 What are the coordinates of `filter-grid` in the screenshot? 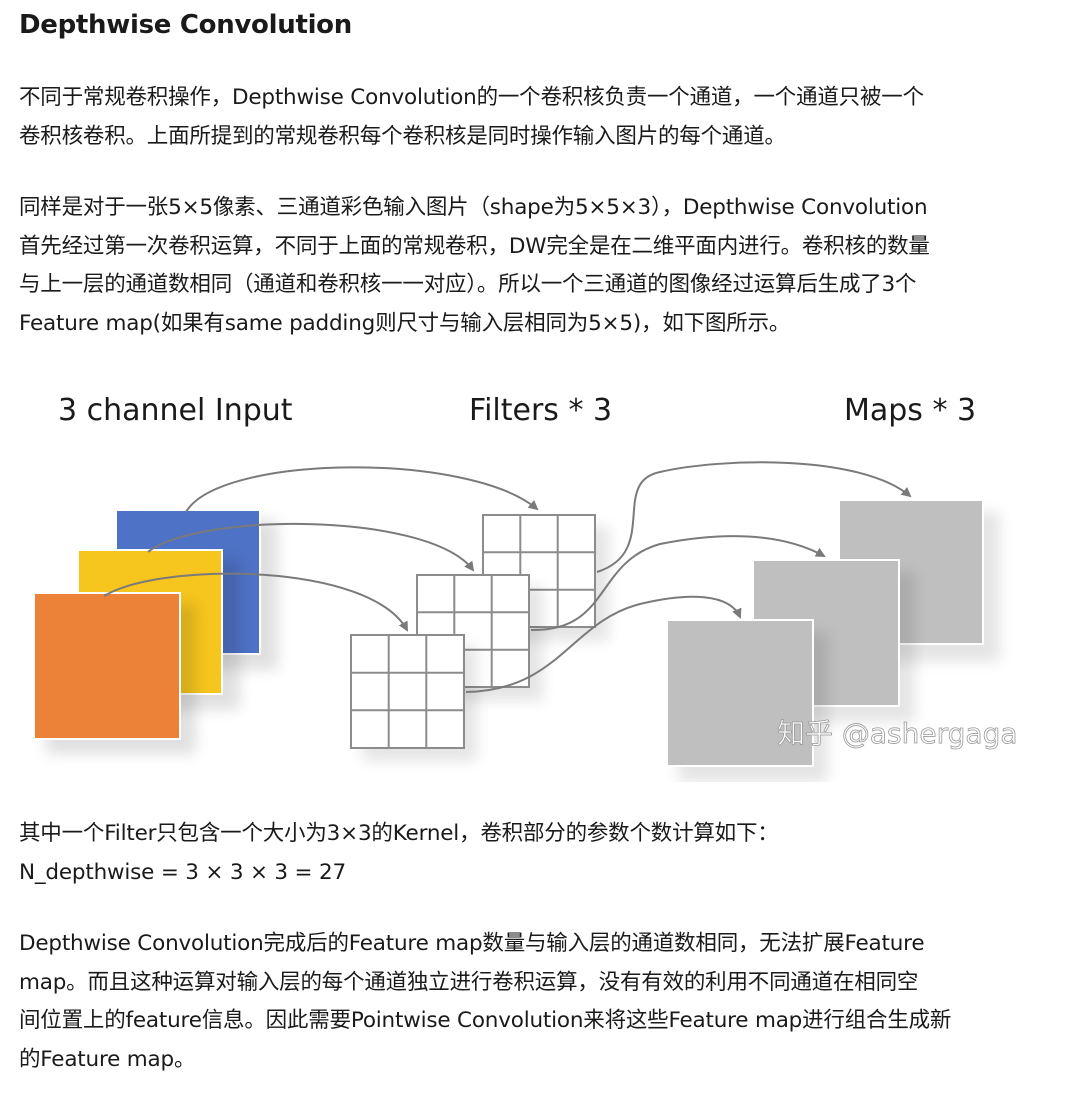 It's located at (413, 697).